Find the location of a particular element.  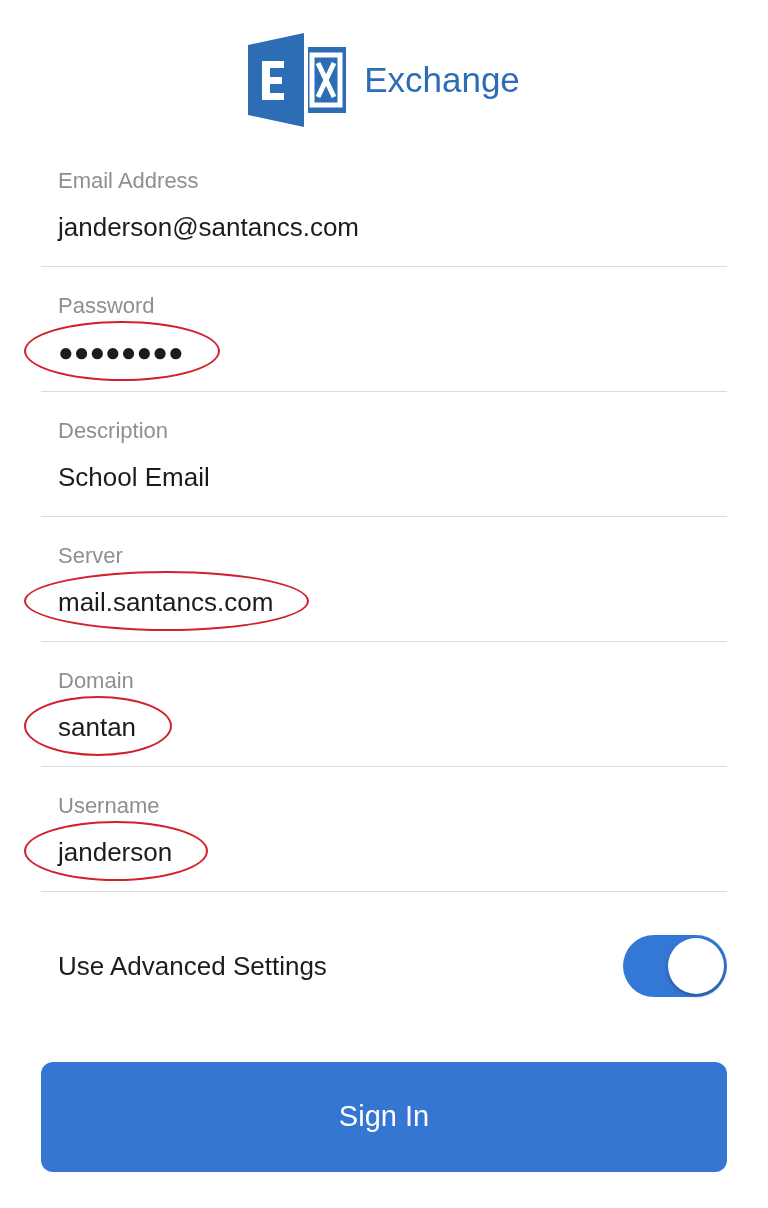

field-label: Password is located at coordinates (106, 306).